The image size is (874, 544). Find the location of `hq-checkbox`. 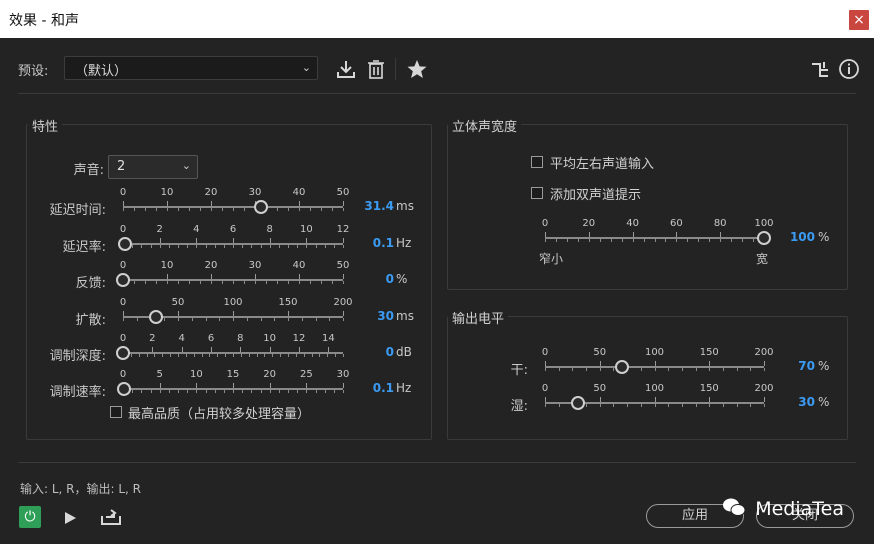

hq-checkbox is located at coordinates (116, 412).